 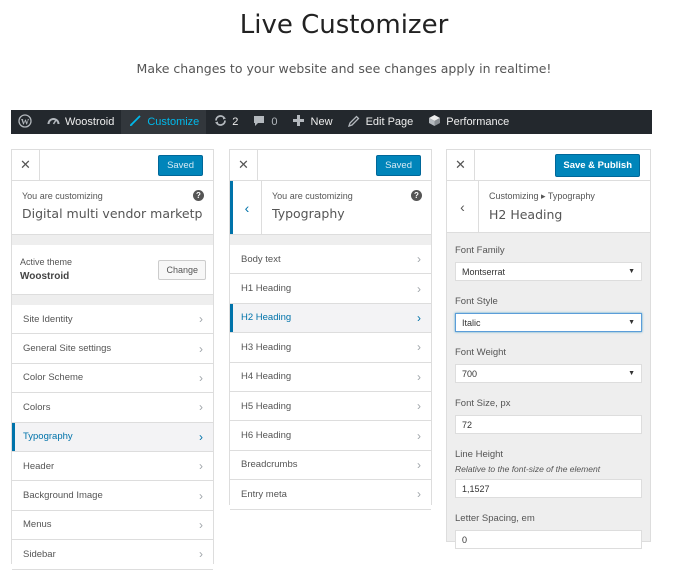 I want to click on adminbar-wordpress: W, so click(x=25, y=122).